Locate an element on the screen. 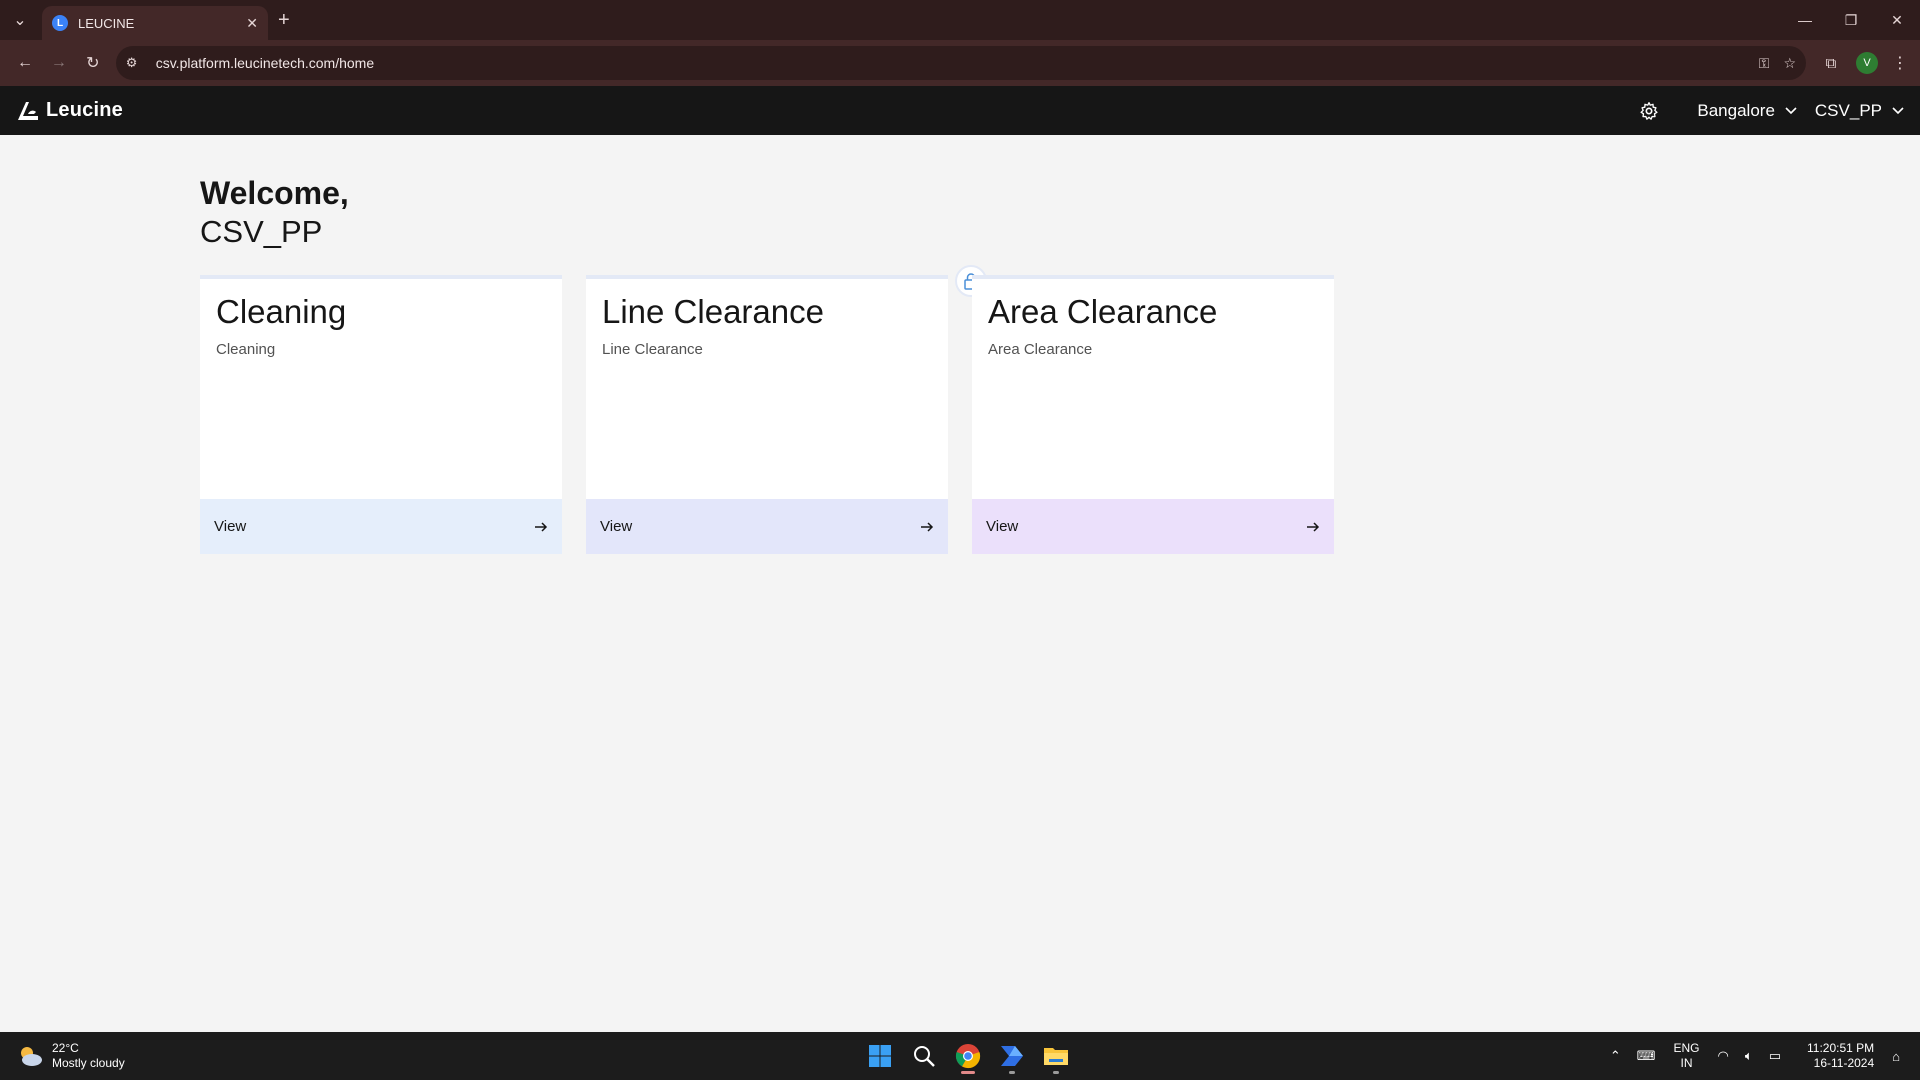  browser-tab: L LEUCINE ✕ is located at coordinates (155, 23).